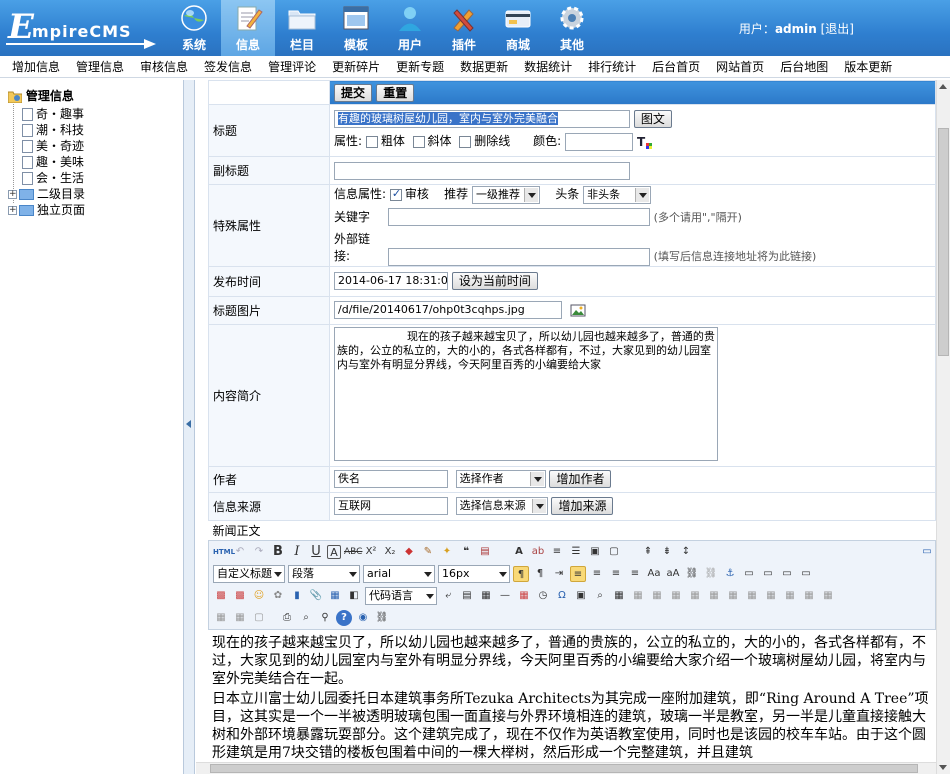  I want to click on tree-root: 管理信息, so click(41, 96).